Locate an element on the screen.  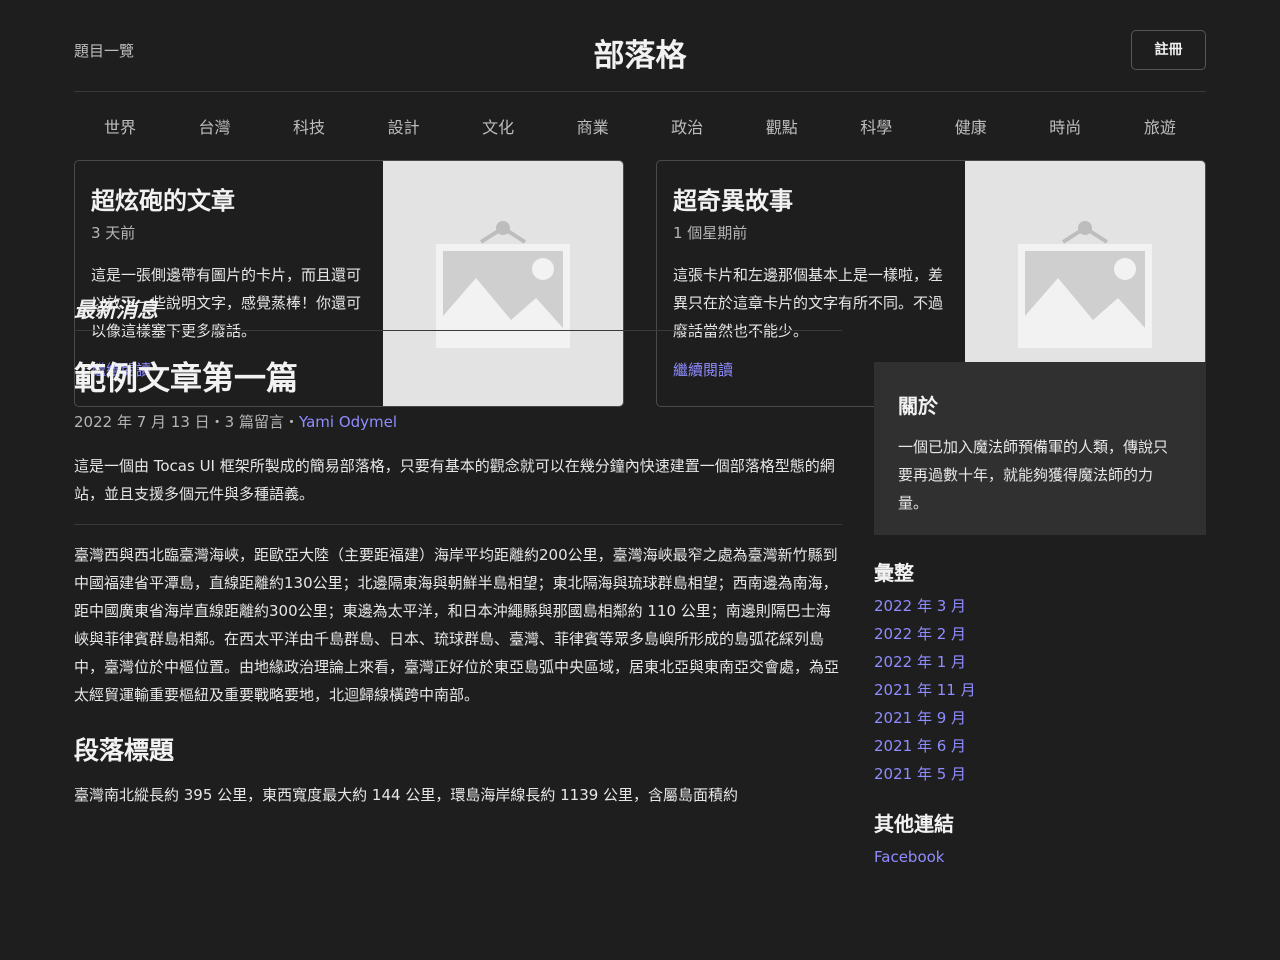
site-header: 題目一覽 部落格 註冊 is located at coordinates (640, 46).